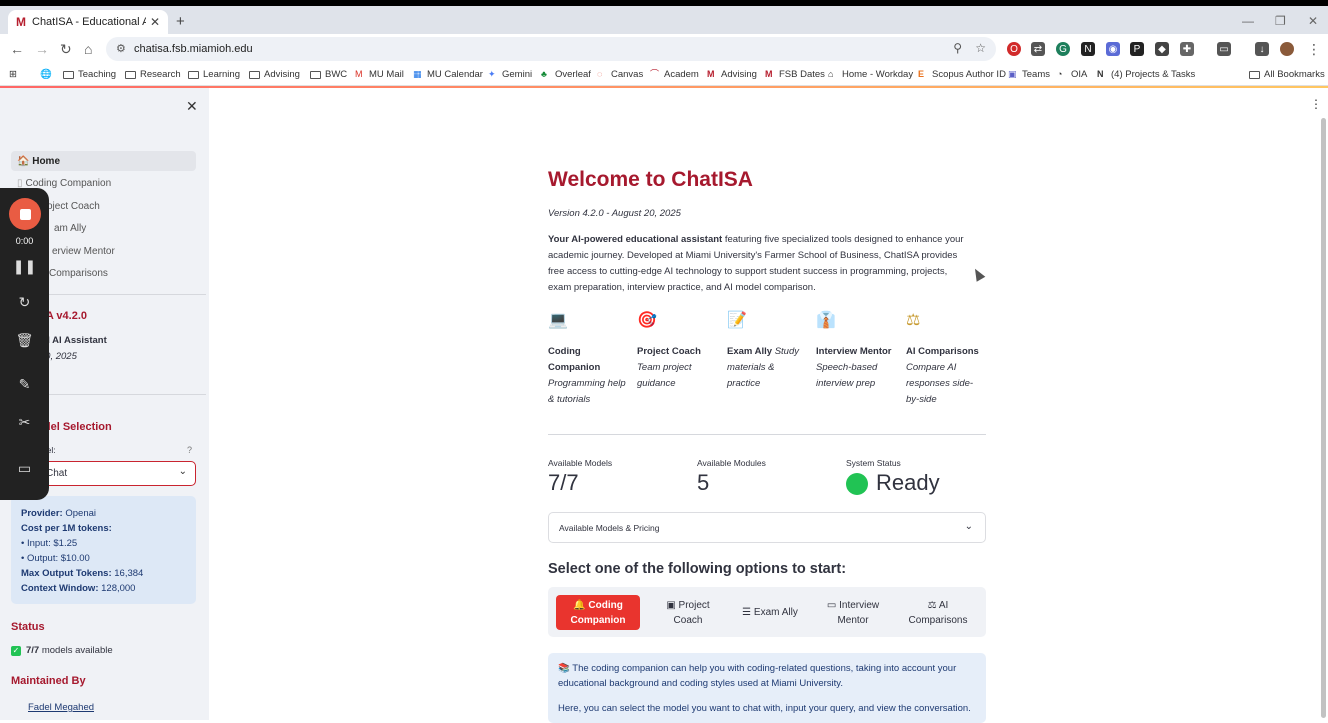  What do you see at coordinates (510, 74) in the screenshot?
I see `bookmark-gemini: ✦ Gemini` at bounding box center [510, 74].